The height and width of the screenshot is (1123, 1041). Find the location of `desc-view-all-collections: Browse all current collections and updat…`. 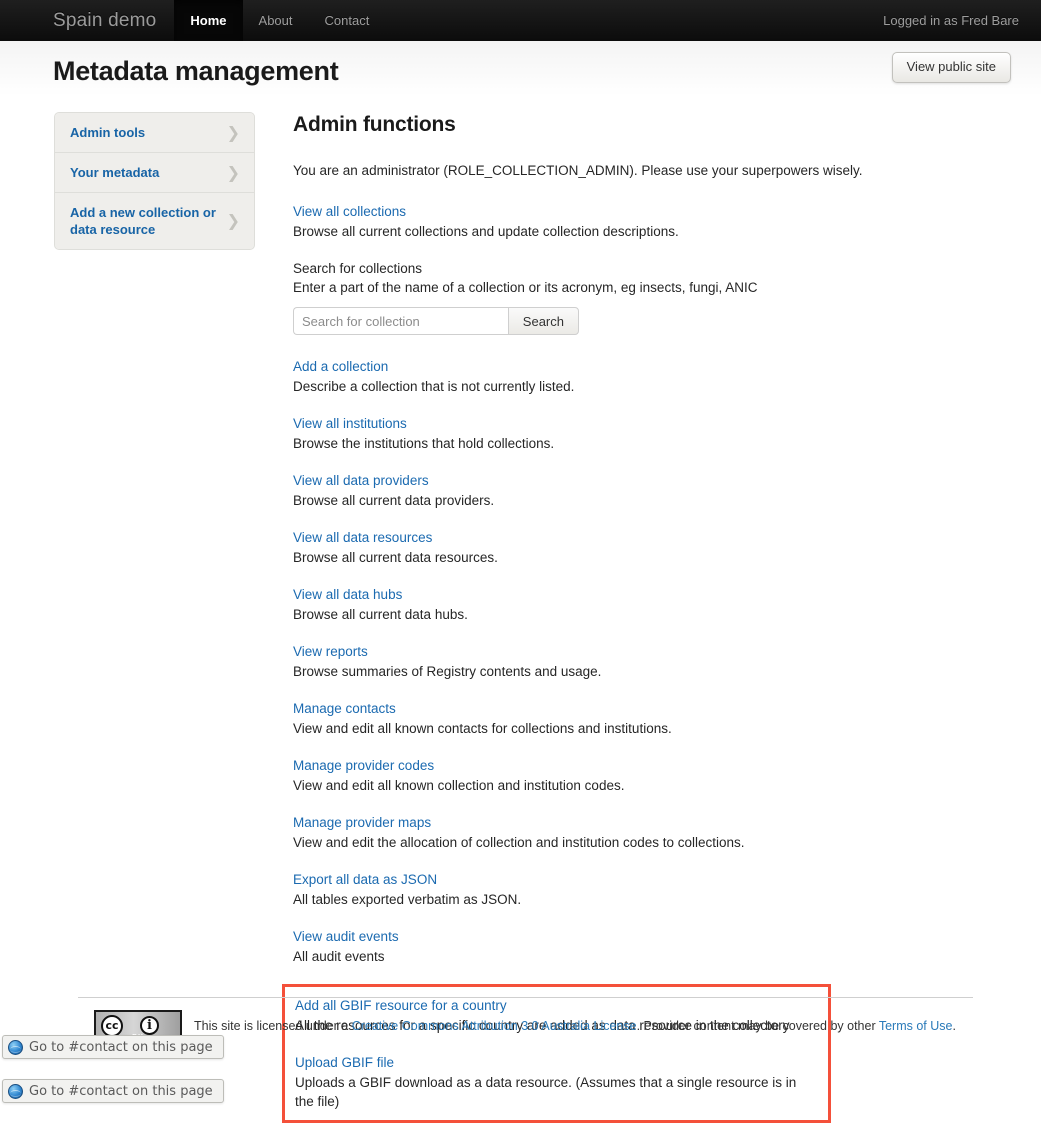

desc-view-all-collections: Browse all current collections and updat… is located at coordinates (486, 231).